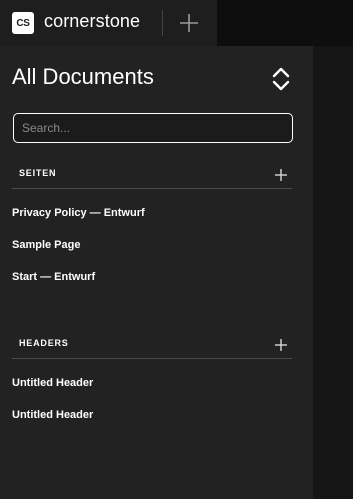 This screenshot has width=353, height=499. I want to click on logo-badge: CS, so click(23, 23).